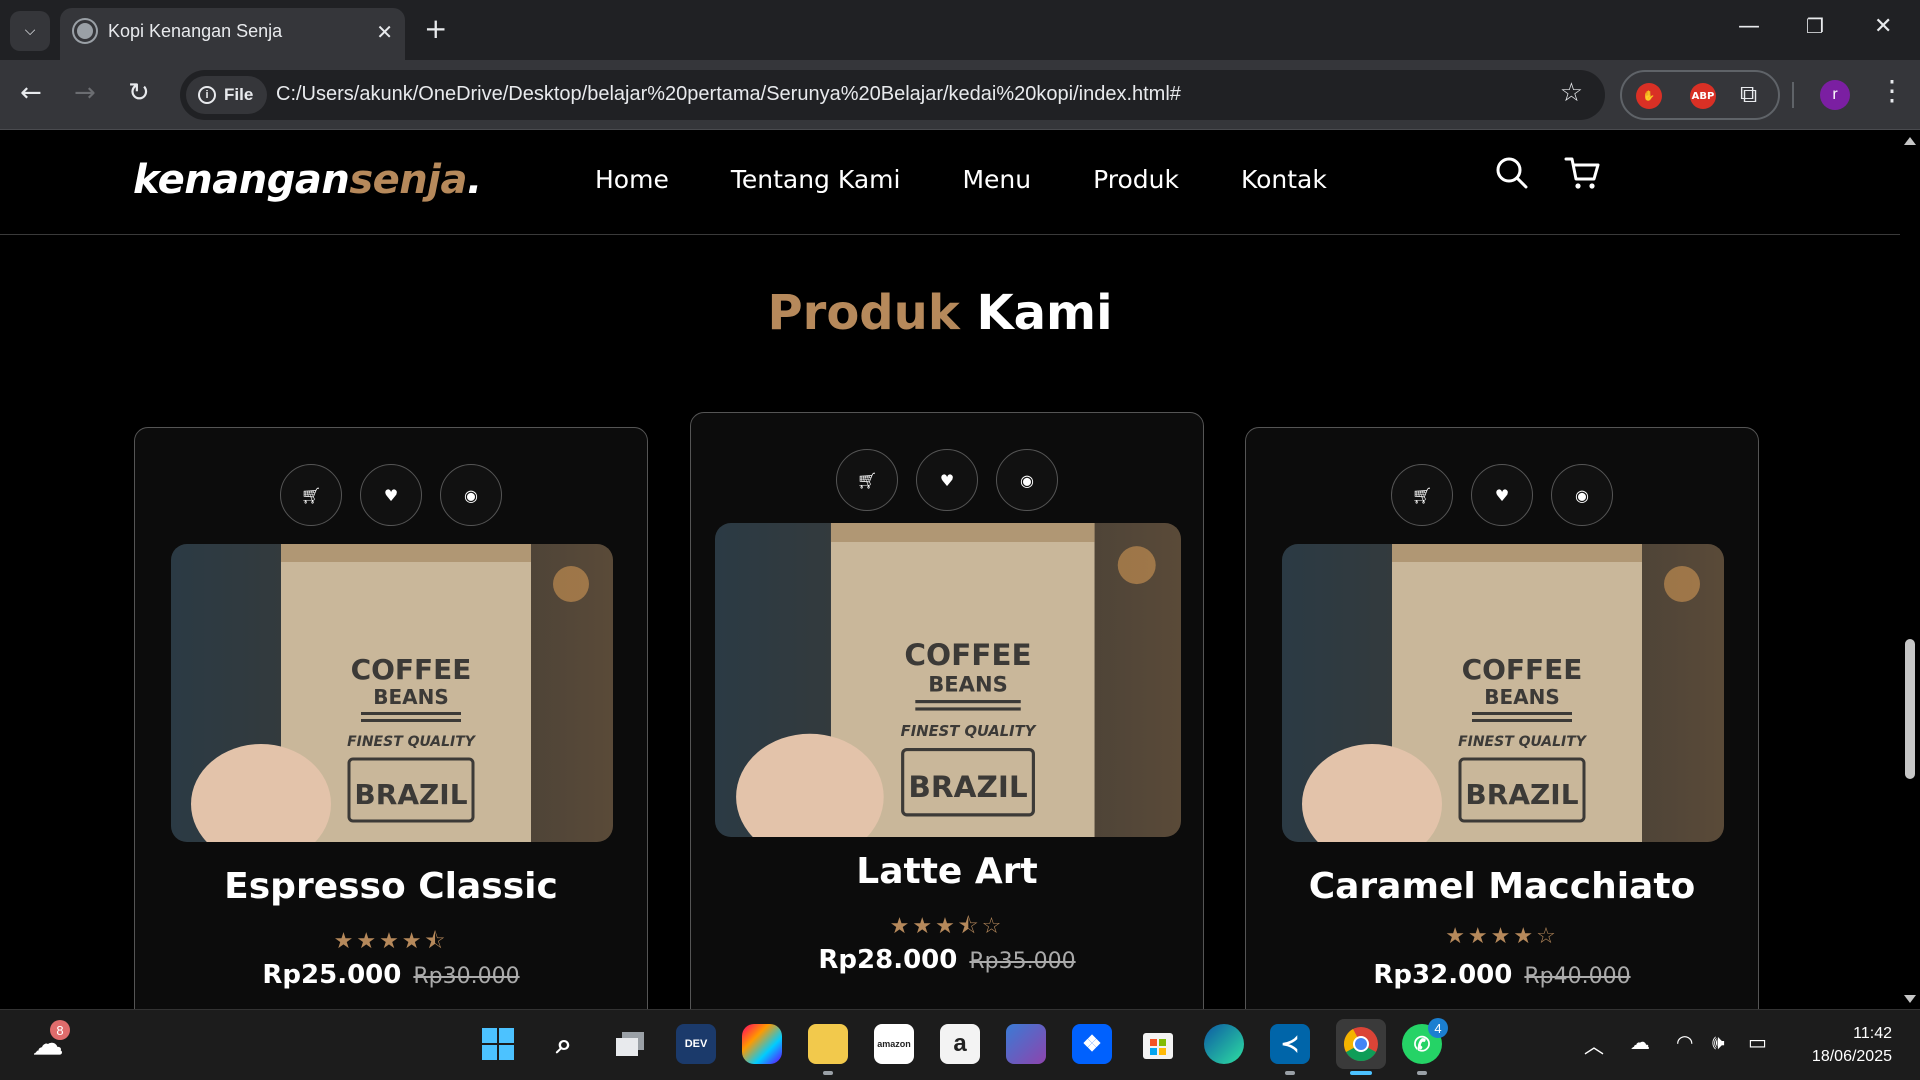 The image size is (1920, 1080). Describe the element at coordinates (1684, 1042) in the screenshot. I see `wifi-icon: ◠` at that location.